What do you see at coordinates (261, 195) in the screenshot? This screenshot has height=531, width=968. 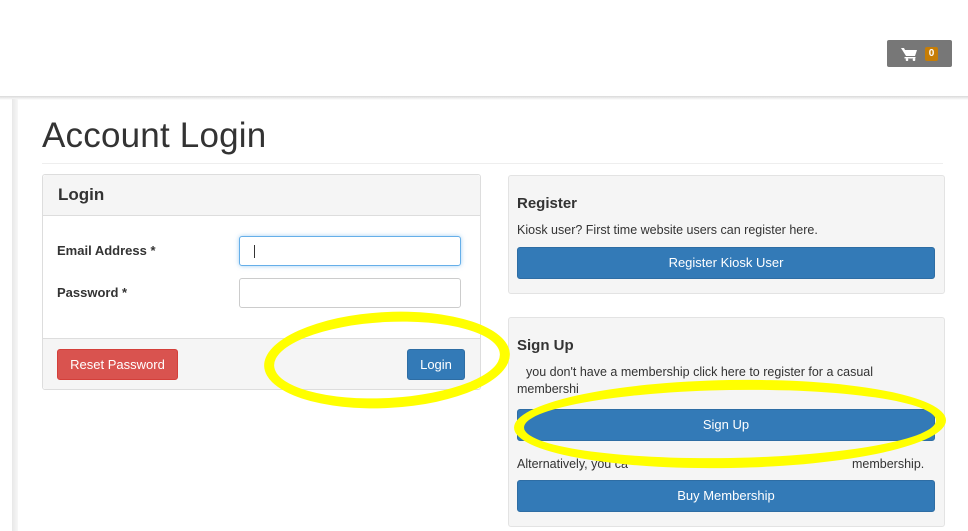 I see `login-panel-heading: Login` at bounding box center [261, 195].